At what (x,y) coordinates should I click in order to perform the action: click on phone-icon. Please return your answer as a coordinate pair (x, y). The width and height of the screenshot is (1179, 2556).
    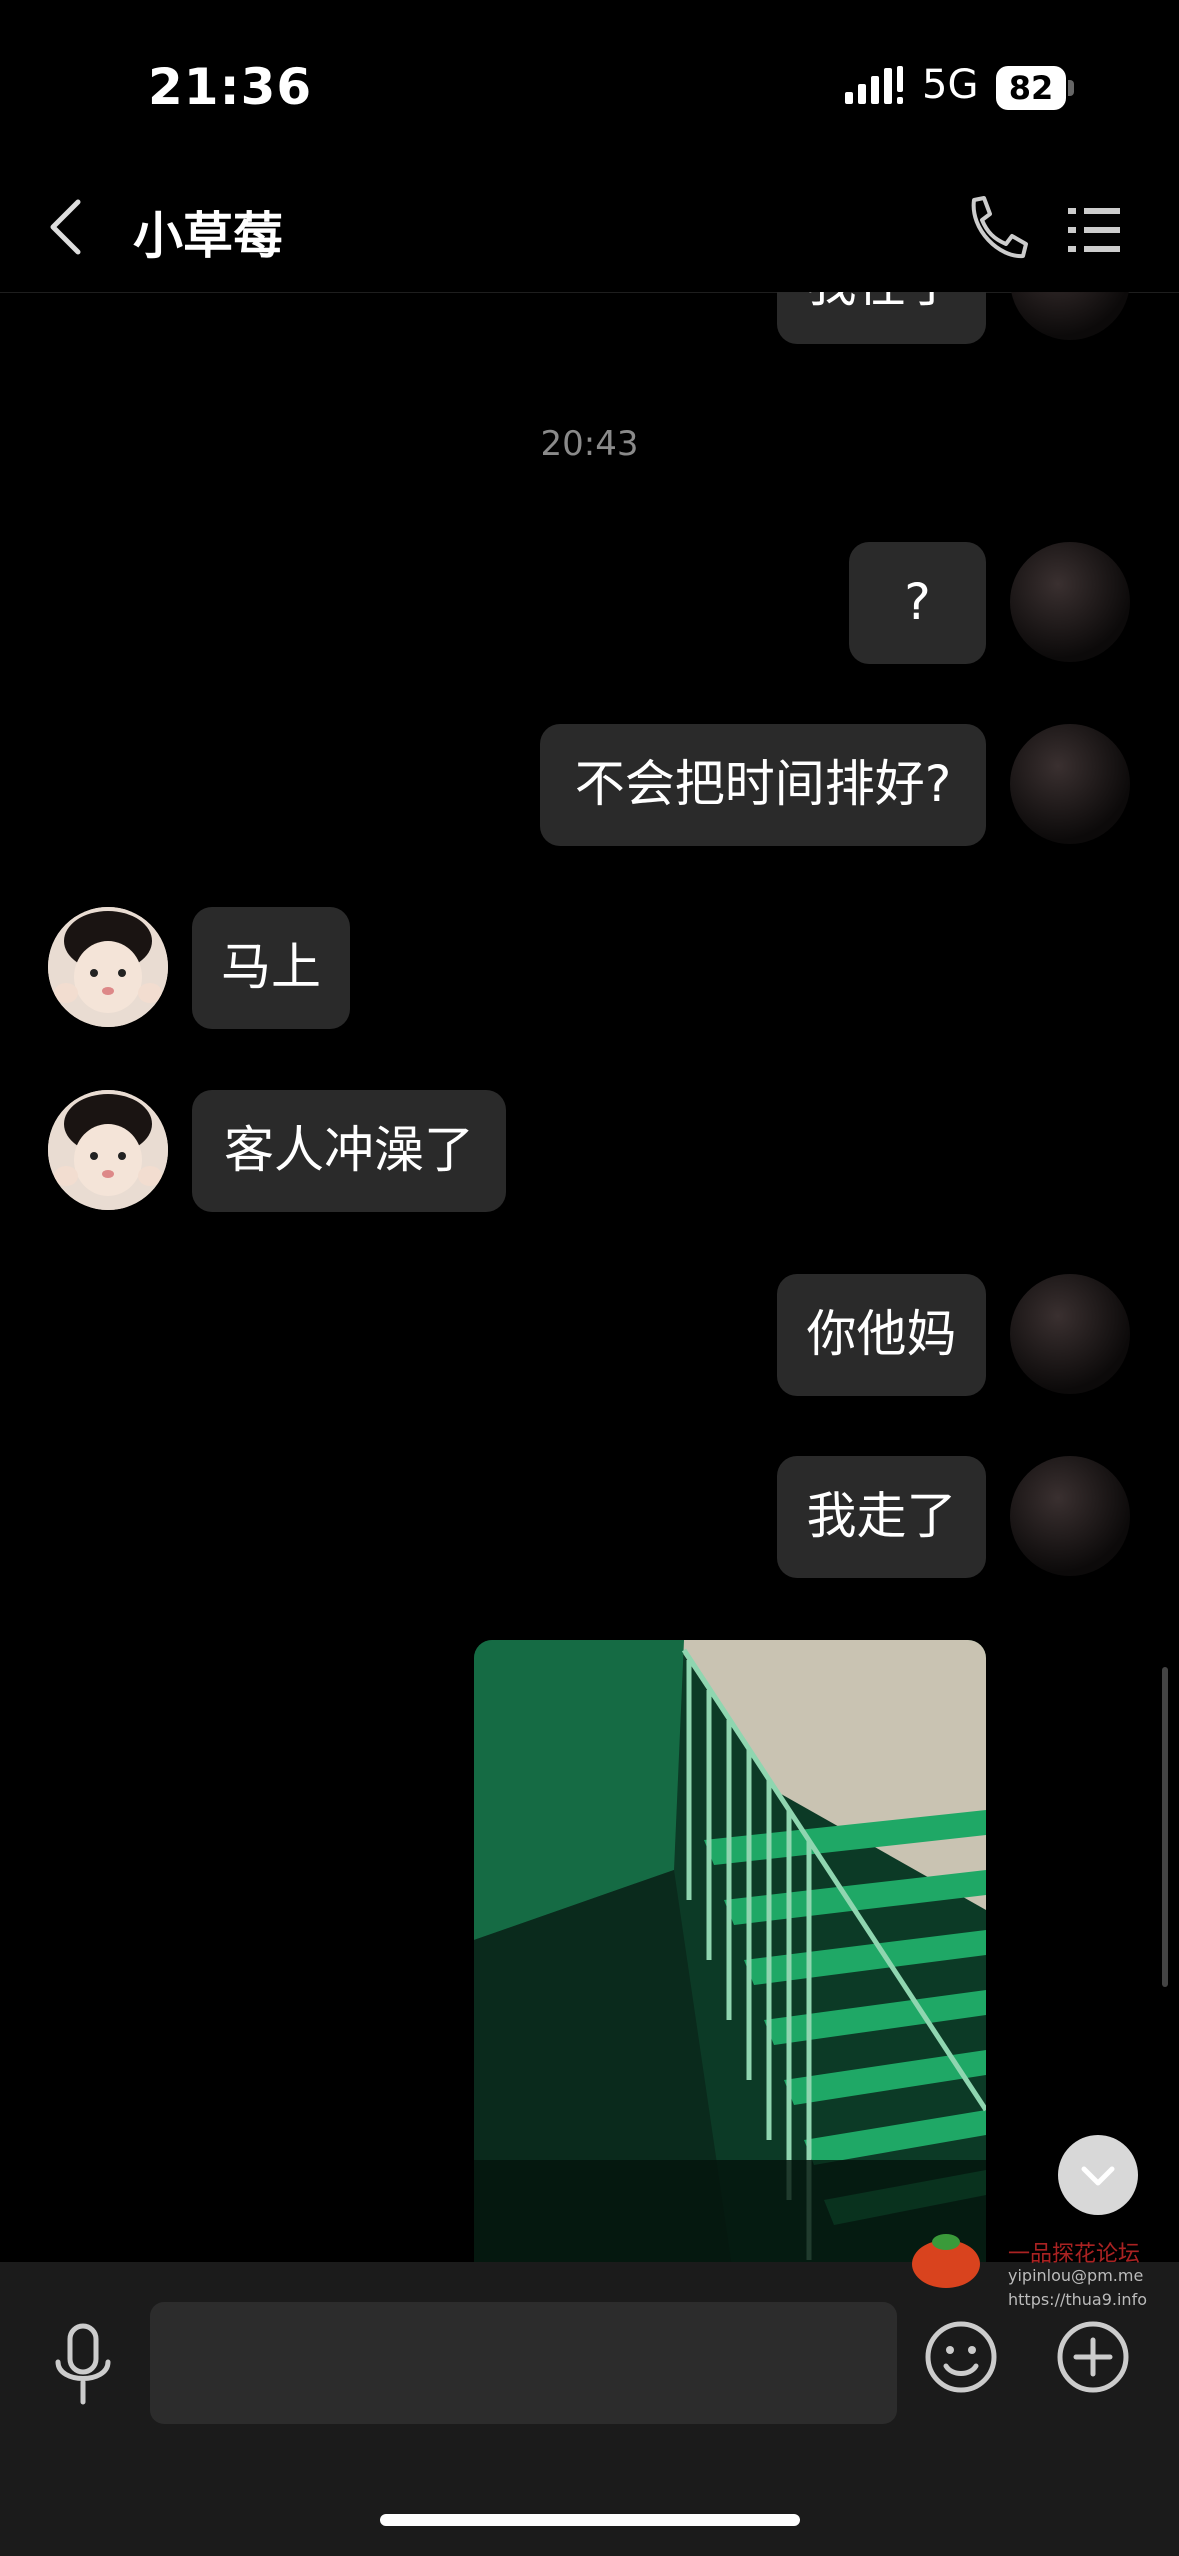
    Looking at the image, I should click on (995, 228).